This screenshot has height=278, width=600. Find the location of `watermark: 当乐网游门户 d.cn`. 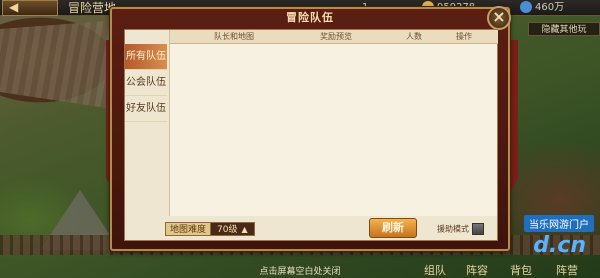

watermark: 当乐网游门户 d.cn is located at coordinates (550, 240).